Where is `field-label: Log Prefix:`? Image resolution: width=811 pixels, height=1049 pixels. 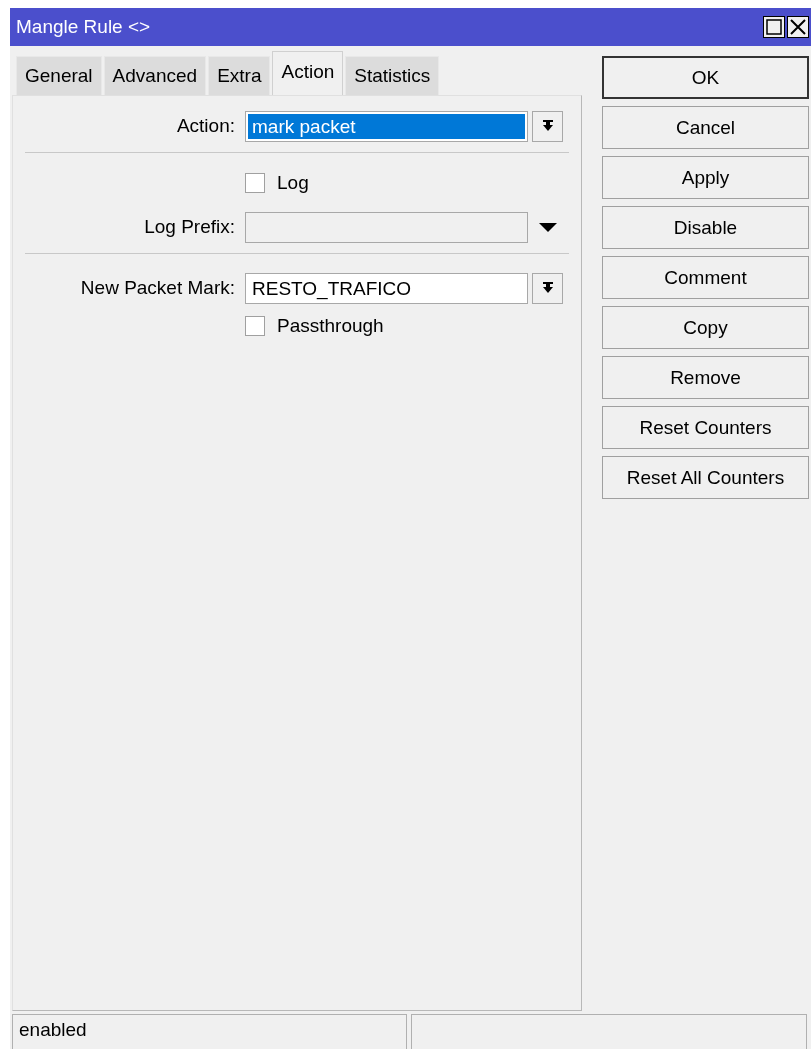 field-label: Log Prefix: is located at coordinates (189, 227).